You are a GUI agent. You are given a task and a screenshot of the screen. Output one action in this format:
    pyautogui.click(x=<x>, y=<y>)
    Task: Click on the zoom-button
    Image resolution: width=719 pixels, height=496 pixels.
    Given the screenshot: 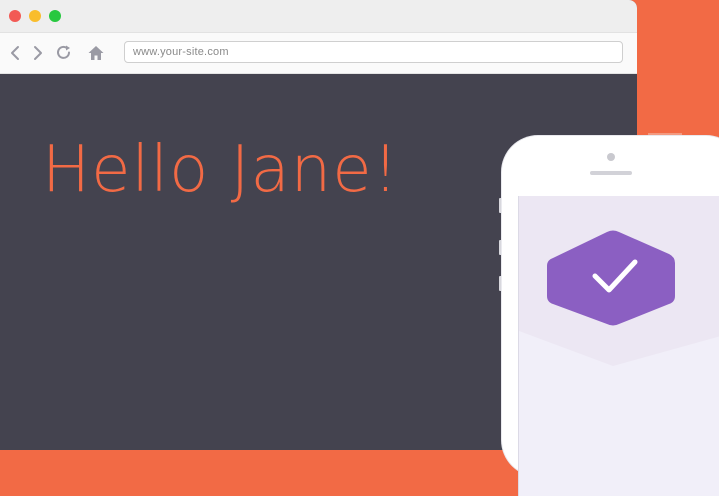 What is the action you would take?
    pyautogui.click(x=55, y=16)
    